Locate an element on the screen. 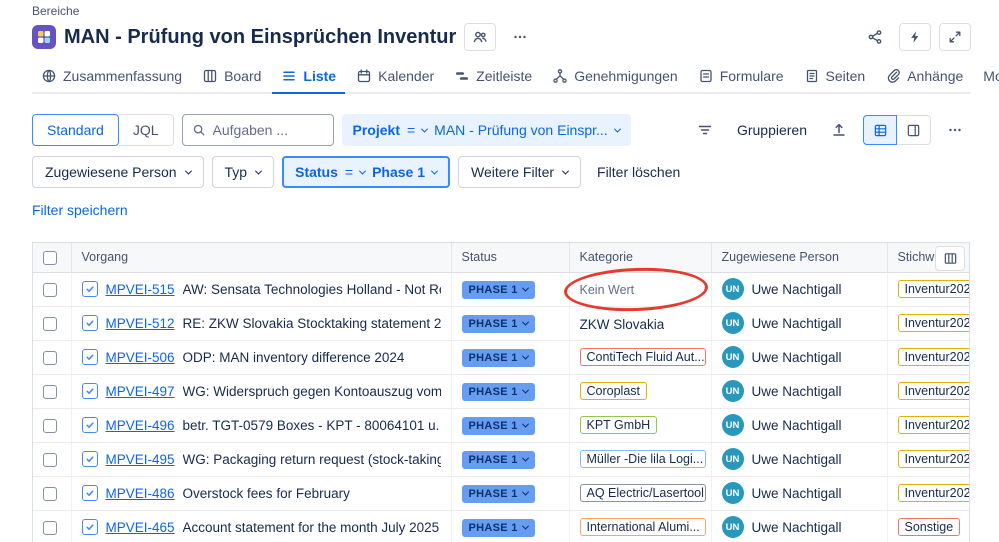  category-value: Kein Wert is located at coordinates (607, 290).